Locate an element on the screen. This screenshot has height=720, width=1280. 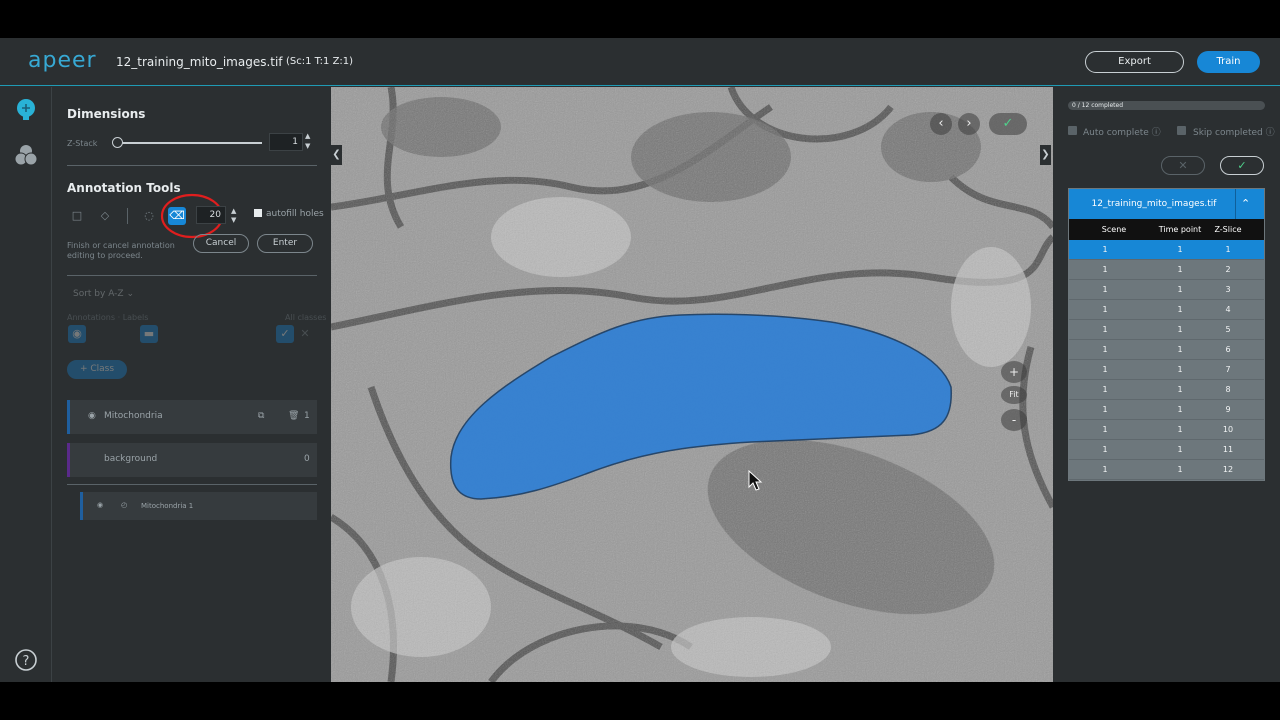
zstack-slider-handle is located at coordinates (117, 142).